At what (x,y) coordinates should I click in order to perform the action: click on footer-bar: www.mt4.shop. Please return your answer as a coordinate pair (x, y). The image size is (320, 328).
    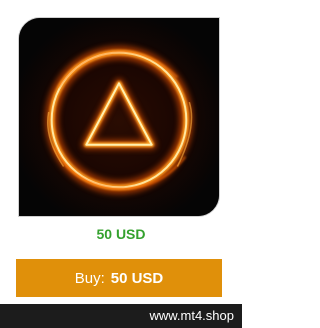
    Looking at the image, I should click on (121, 316).